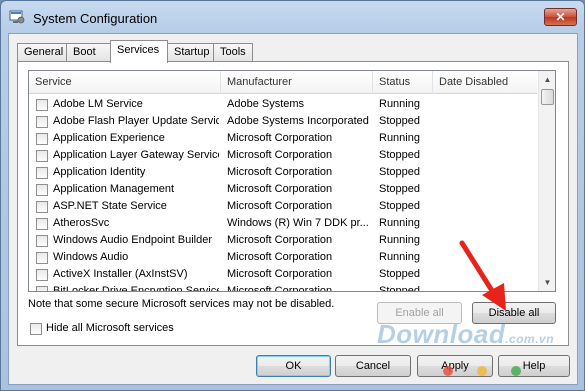 This screenshot has width=585, height=391. Describe the element at coordinates (293, 366) in the screenshot. I see `ok-button: OK` at that location.